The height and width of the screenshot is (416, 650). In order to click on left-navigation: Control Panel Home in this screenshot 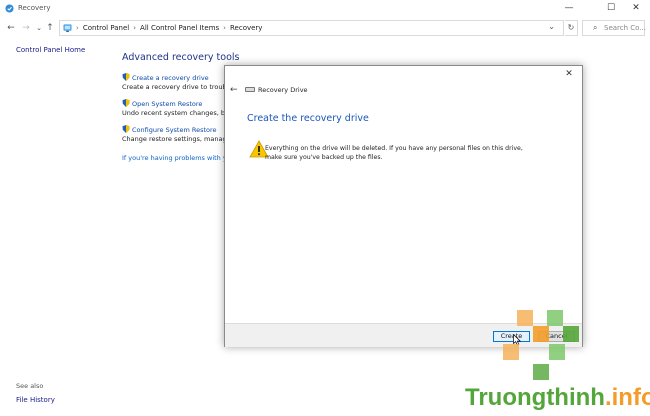, I will do `click(66, 50)`.